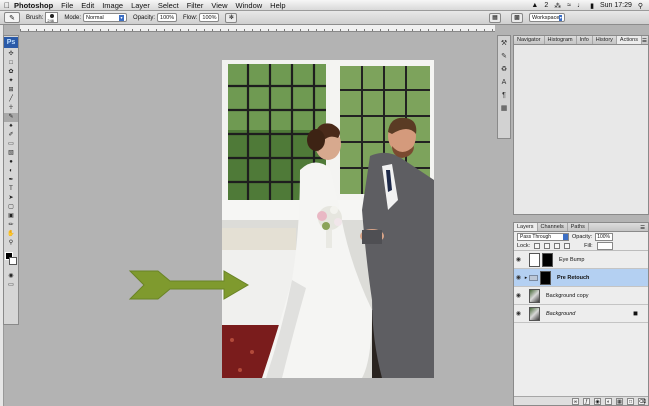 Image resolution: width=649 pixels, height=406 pixels. Describe the element at coordinates (504, 70) in the screenshot. I see `clone-source-icon: ♻` at that location.